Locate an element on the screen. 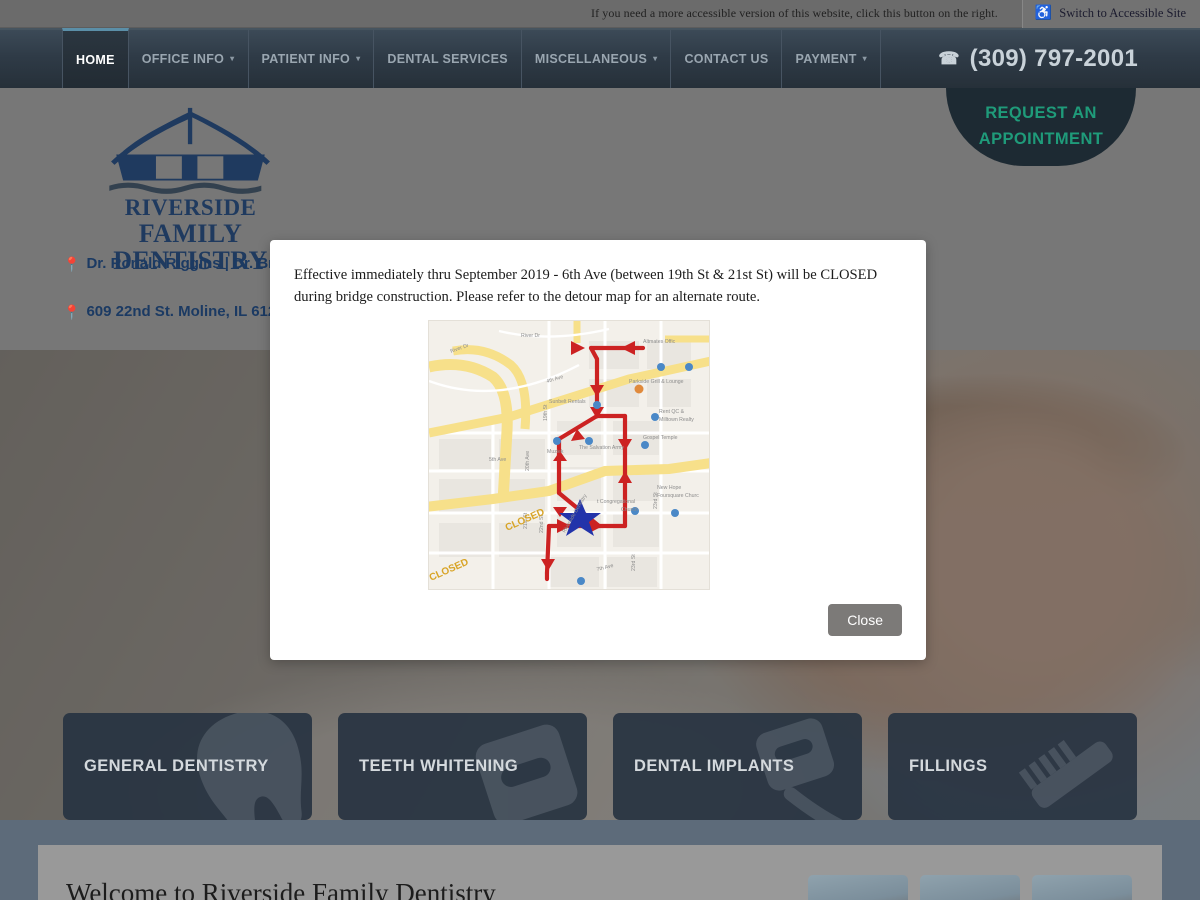 The image size is (1200, 900). nav-item-contact-us: CONTACT US is located at coordinates (727, 59).